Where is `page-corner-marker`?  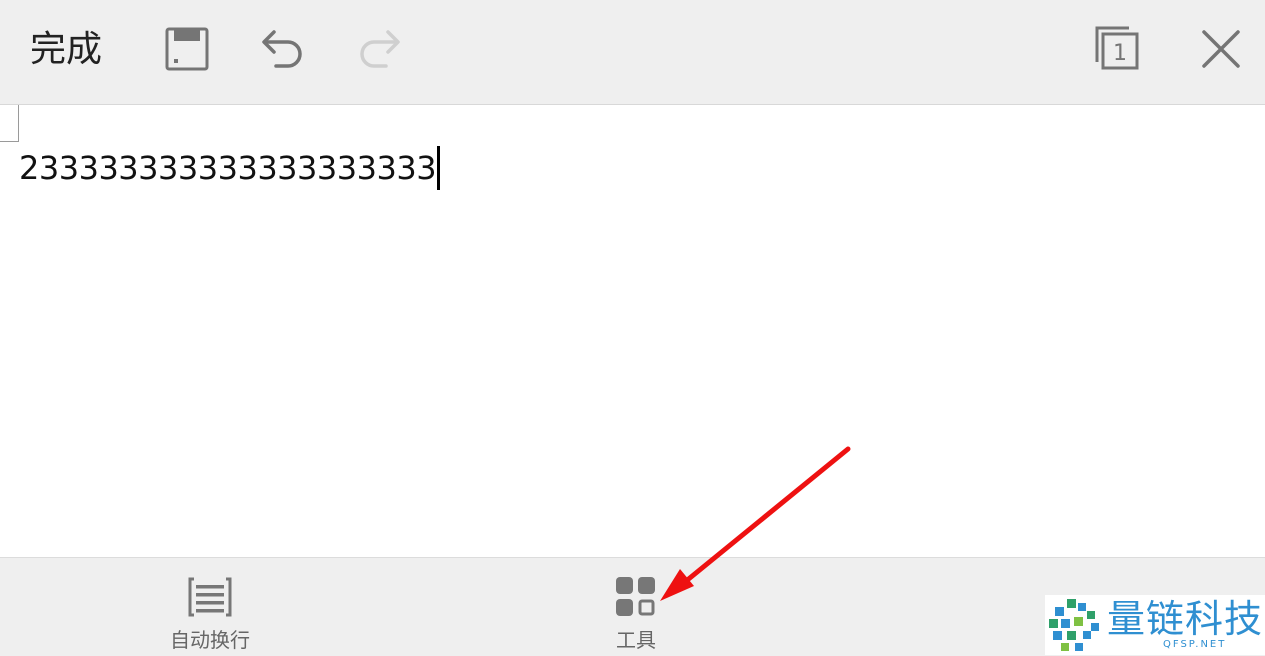
page-corner-marker is located at coordinates (9, 123).